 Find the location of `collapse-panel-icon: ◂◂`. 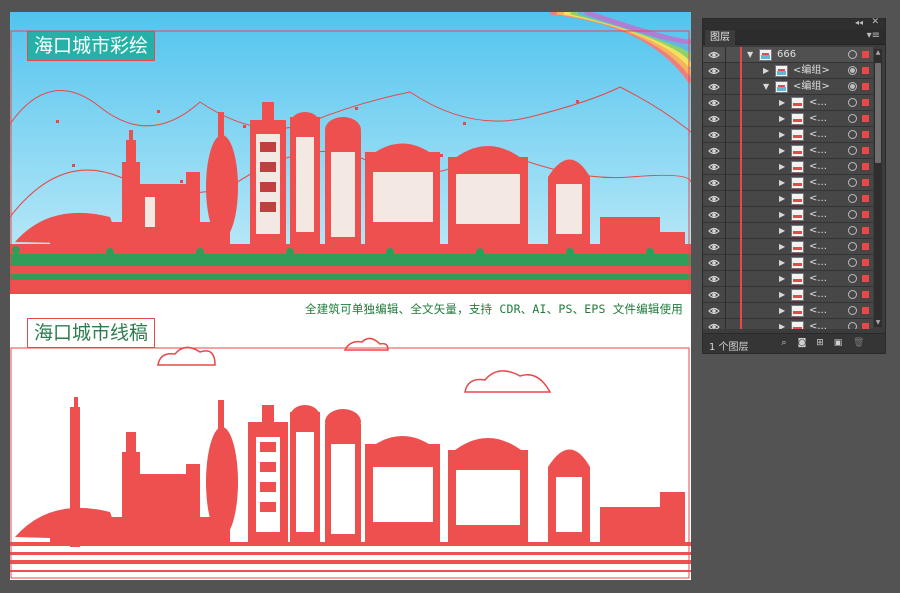

collapse-panel-icon: ◂◂ is located at coordinates (859, 22).